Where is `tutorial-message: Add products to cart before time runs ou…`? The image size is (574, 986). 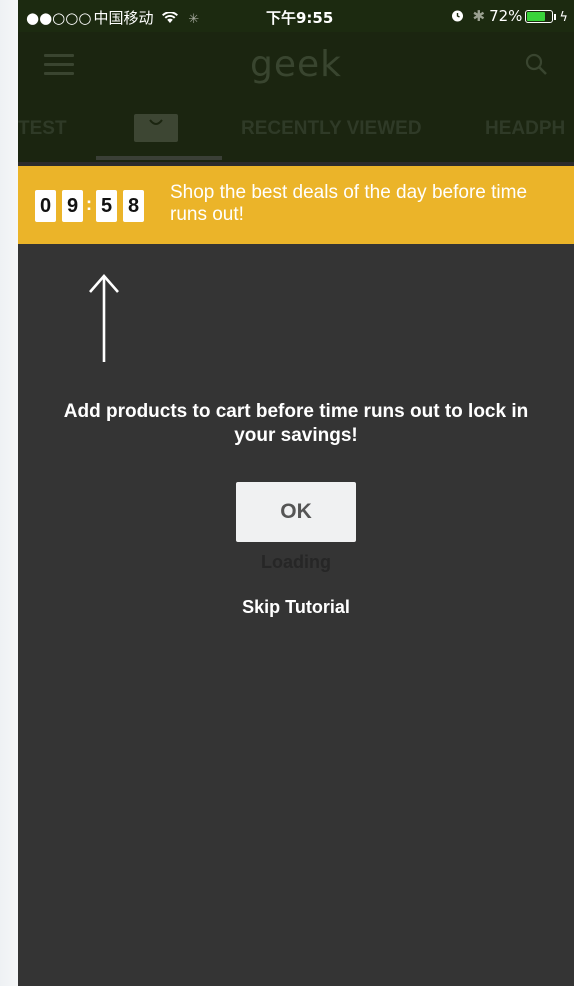
tutorial-message: Add products to cart before time runs ou… is located at coordinates (296, 423).